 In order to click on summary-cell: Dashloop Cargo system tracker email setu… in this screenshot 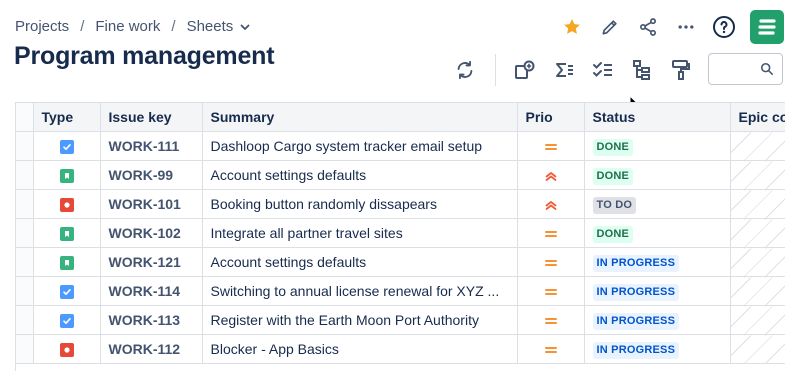, I will do `click(360, 146)`.